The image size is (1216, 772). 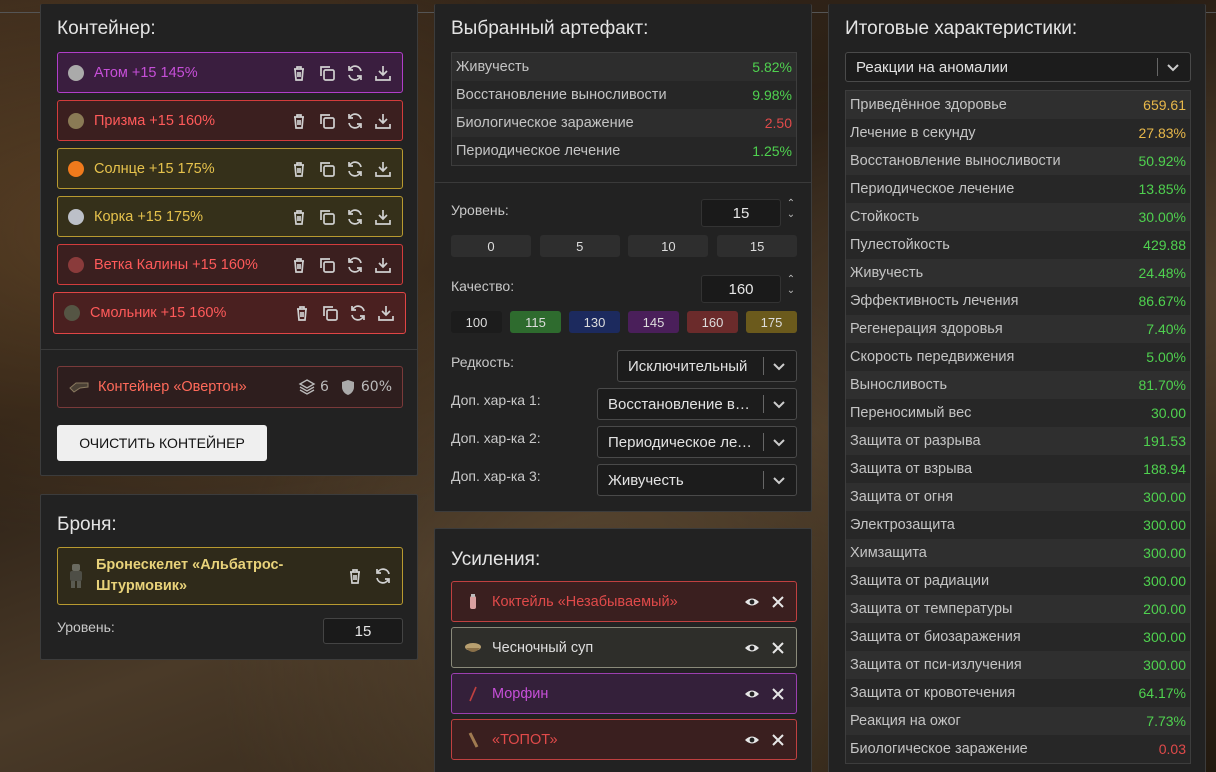 I want to click on totals-filter-value: Реакции на аномалии, so click(x=932, y=67).